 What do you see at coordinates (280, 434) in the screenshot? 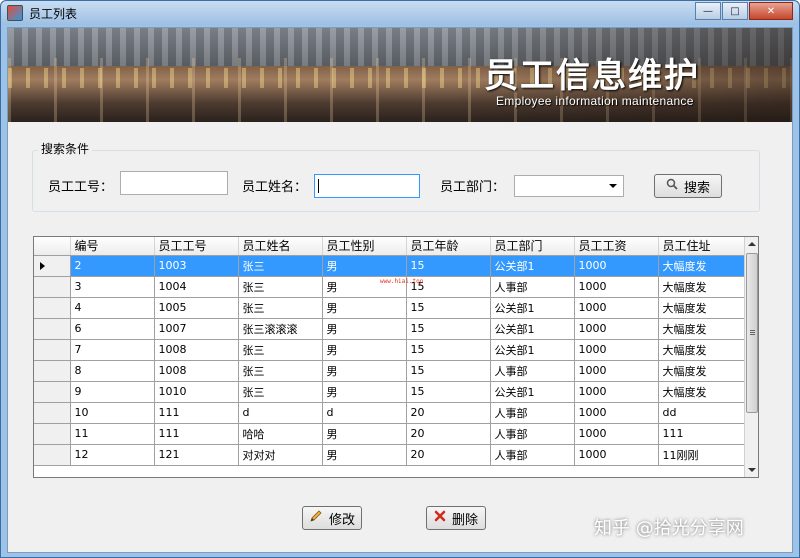
I see `table-cell: 哈哈` at bounding box center [280, 434].